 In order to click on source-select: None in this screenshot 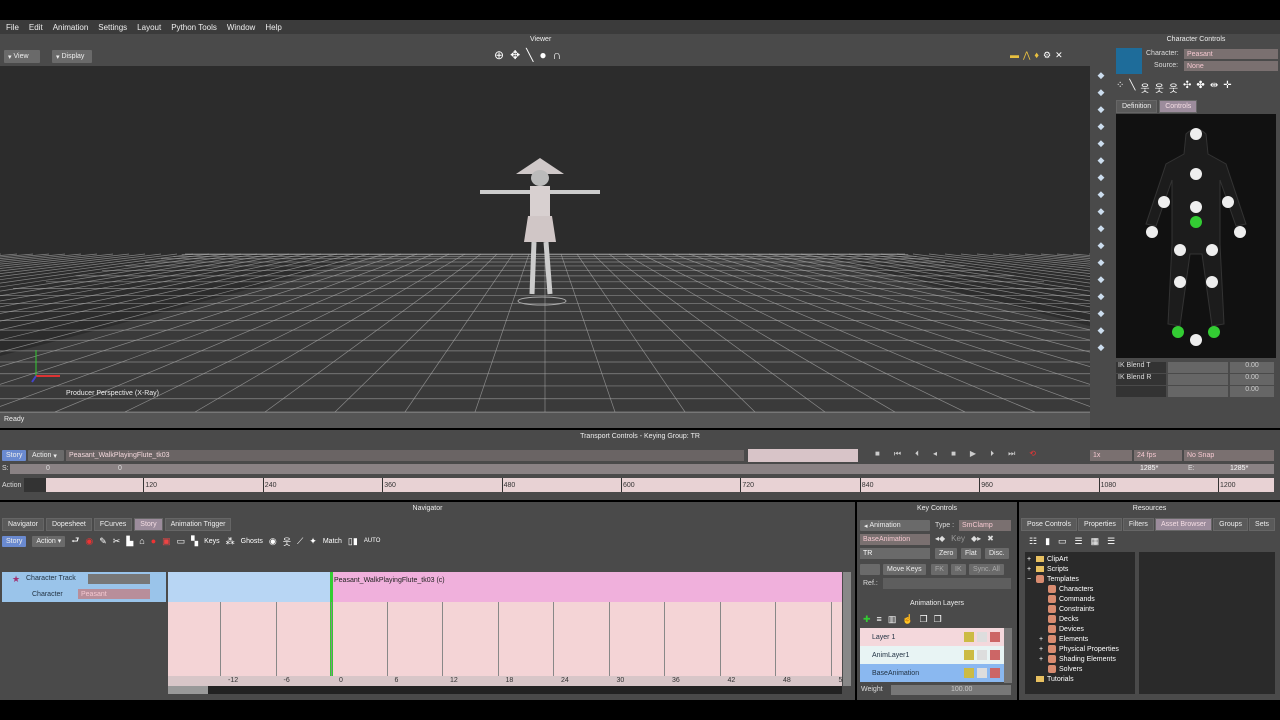, I will do `click(1231, 66)`.